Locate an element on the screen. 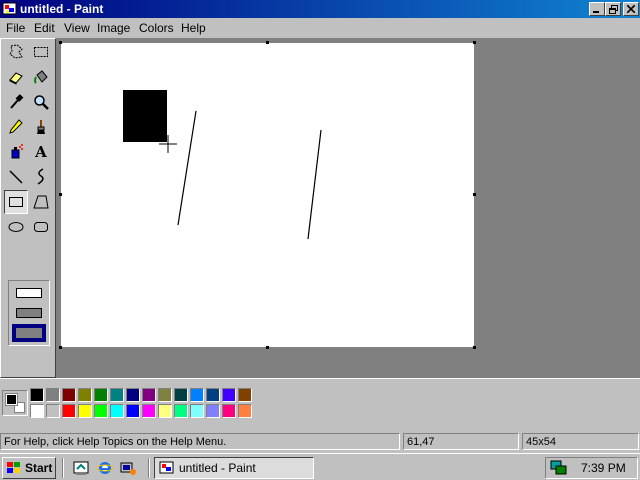 The width and height of the screenshot is (640, 480). quick-launch-ie is located at coordinates (105, 468).